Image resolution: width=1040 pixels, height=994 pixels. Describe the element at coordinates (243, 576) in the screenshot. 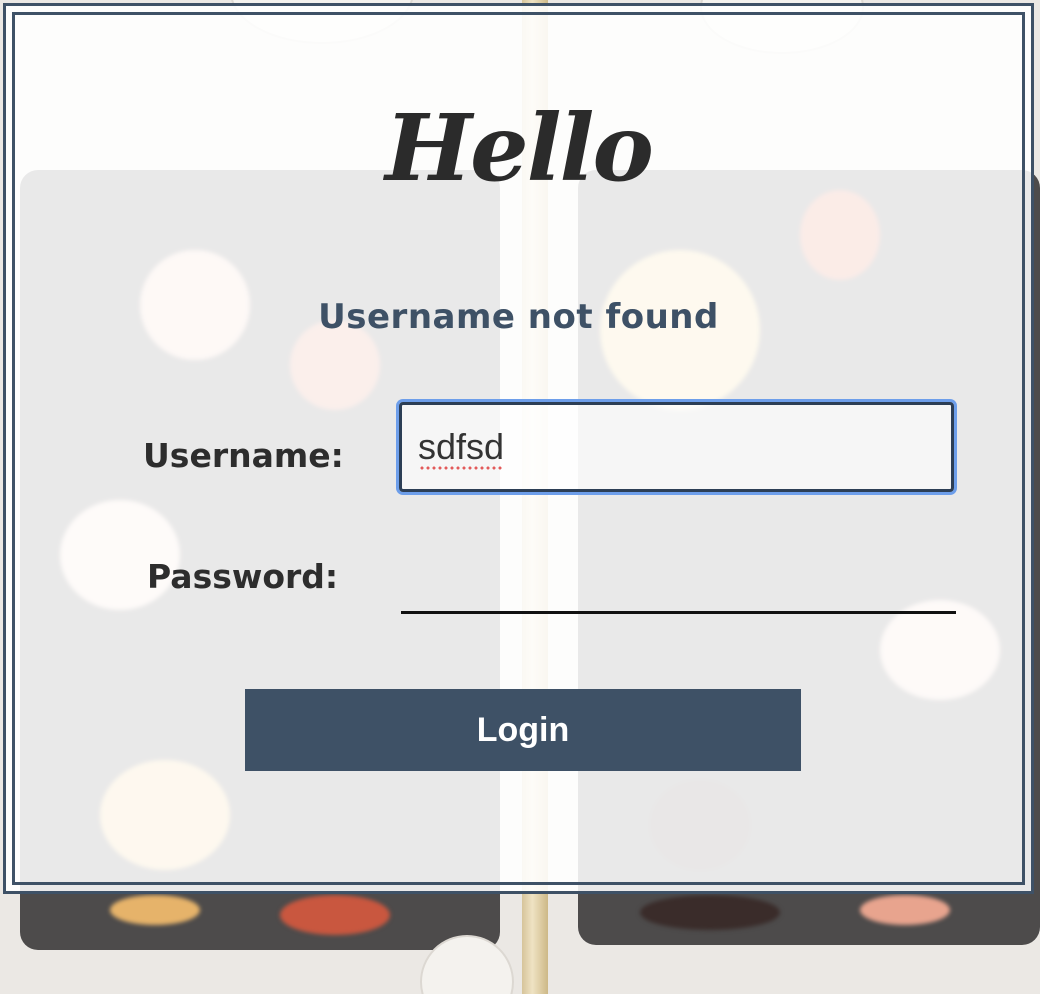

I see `password-label: Password:` at that location.